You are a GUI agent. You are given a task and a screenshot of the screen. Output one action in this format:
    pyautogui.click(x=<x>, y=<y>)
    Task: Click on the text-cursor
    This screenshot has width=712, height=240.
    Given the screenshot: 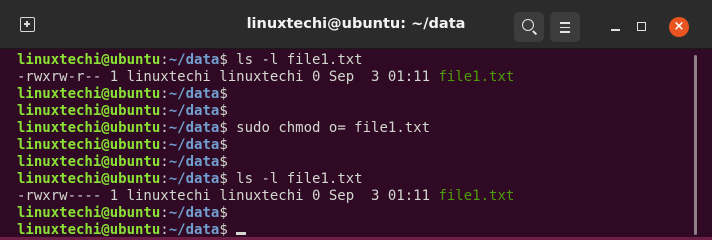 What is the action you would take?
    pyautogui.click(x=241, y=233)
    